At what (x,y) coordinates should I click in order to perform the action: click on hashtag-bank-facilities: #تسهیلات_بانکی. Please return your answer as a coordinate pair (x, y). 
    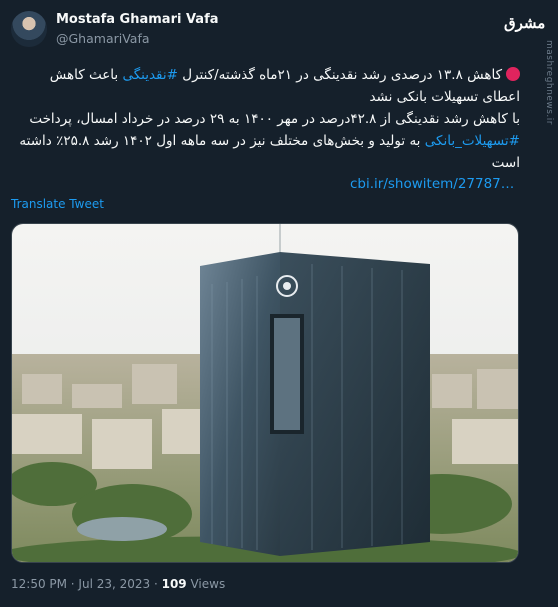
    Looking at the image, I should click on (472, 141).